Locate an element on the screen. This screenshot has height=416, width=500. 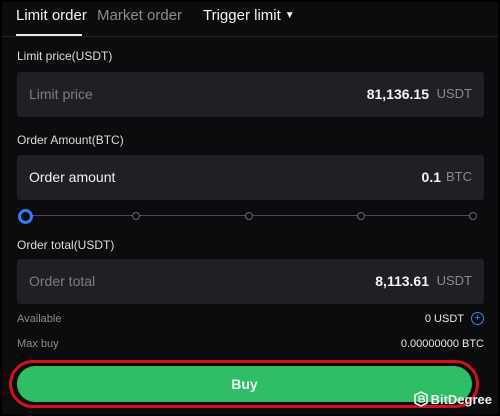
watermark-text: BitDegree is located at coordinates (461, 399).